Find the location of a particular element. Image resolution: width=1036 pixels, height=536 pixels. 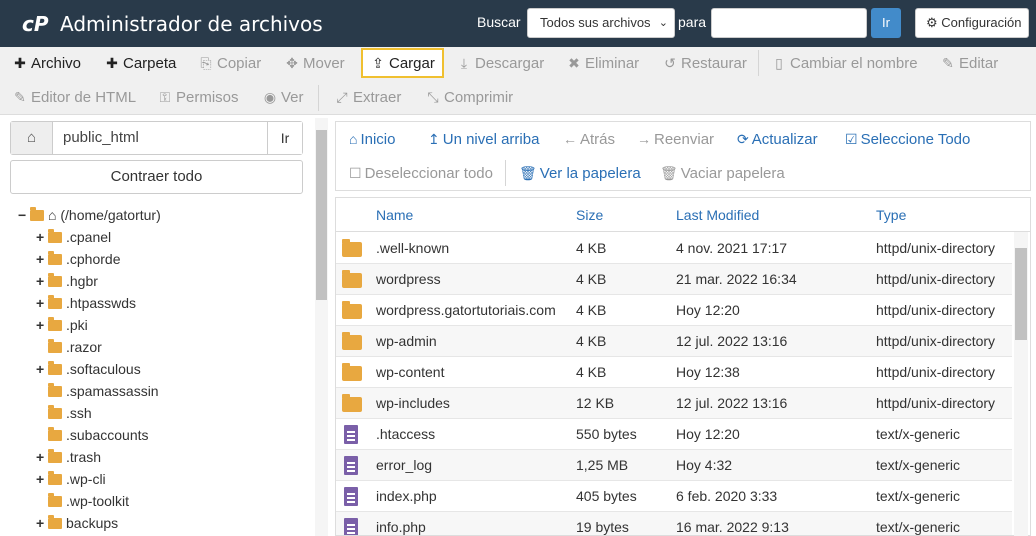

tree-item-hgbr: + .hgbr is located at coordinates (67, 281).